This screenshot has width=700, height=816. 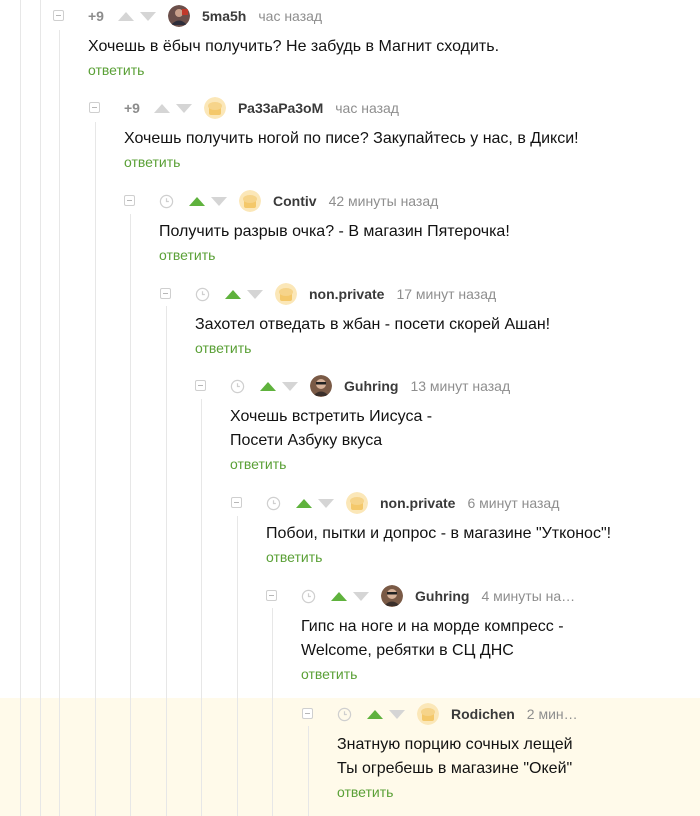 What do you see at coordinates (384, 201) in the screenshot?
I see `comment-time: 42 минуты назад` at bounding box center [384, 201].